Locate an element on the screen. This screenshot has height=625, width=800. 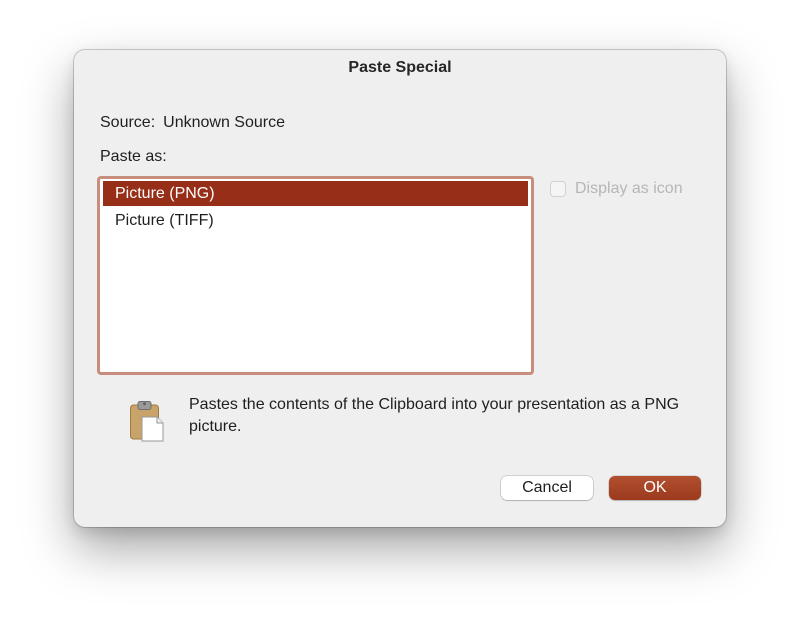
list-item-picture-tiff: Picture (TIFF) is located at coordinates (315, 220).